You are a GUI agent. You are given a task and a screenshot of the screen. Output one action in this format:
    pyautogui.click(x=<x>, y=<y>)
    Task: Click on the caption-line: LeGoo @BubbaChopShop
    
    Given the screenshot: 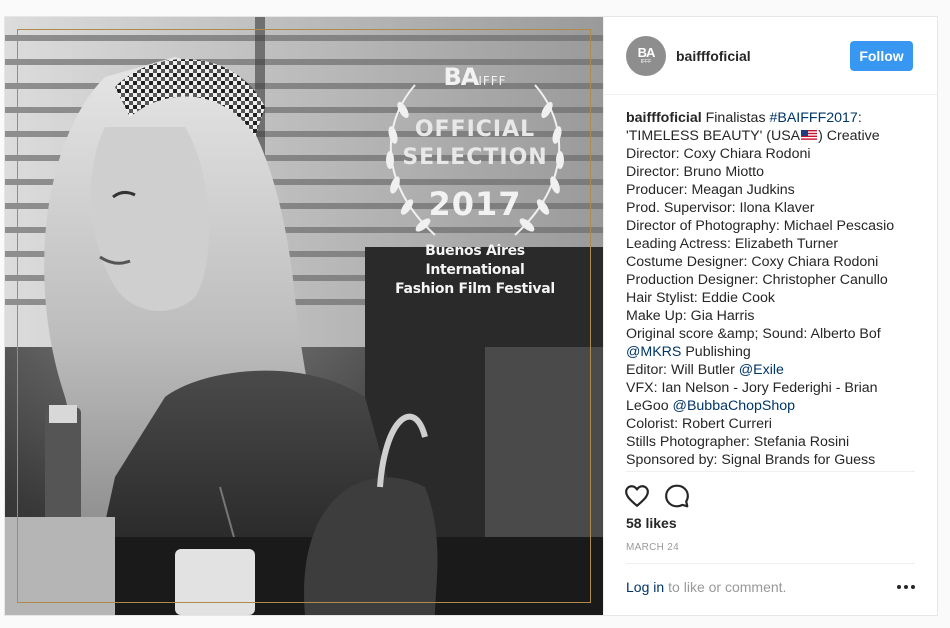 What is the action you would take?
    pyautogui.click(x=771, y=406)
    